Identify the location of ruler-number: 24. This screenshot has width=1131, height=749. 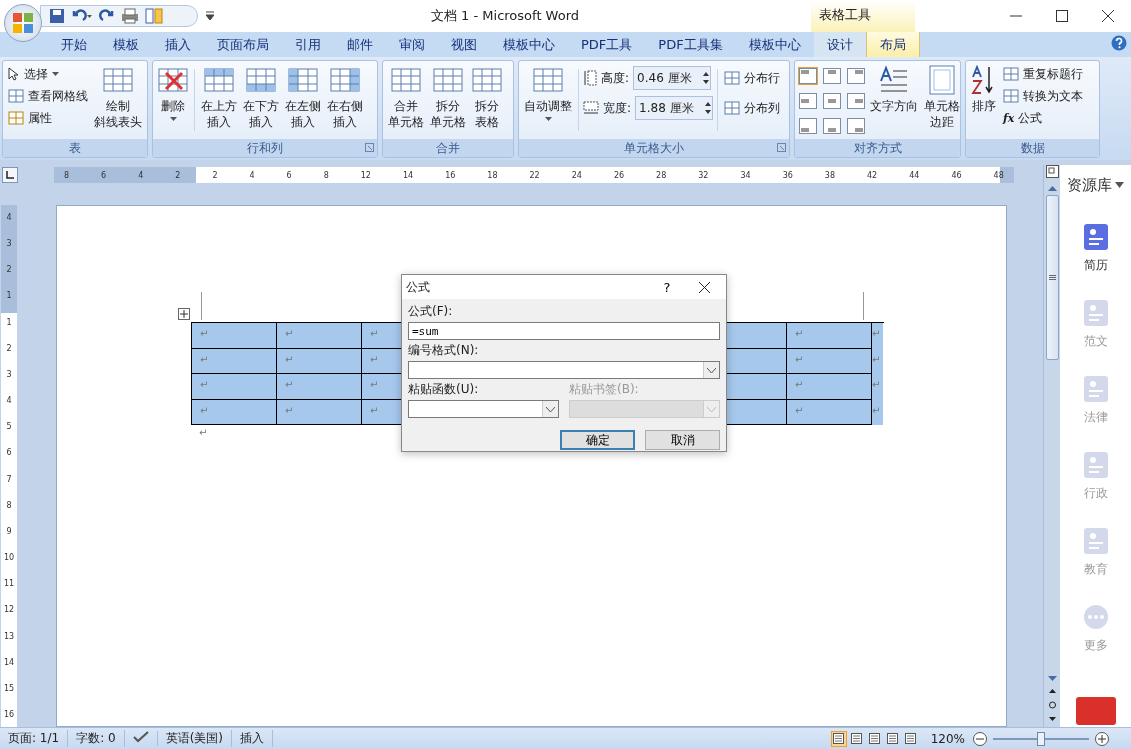
(576, 175).